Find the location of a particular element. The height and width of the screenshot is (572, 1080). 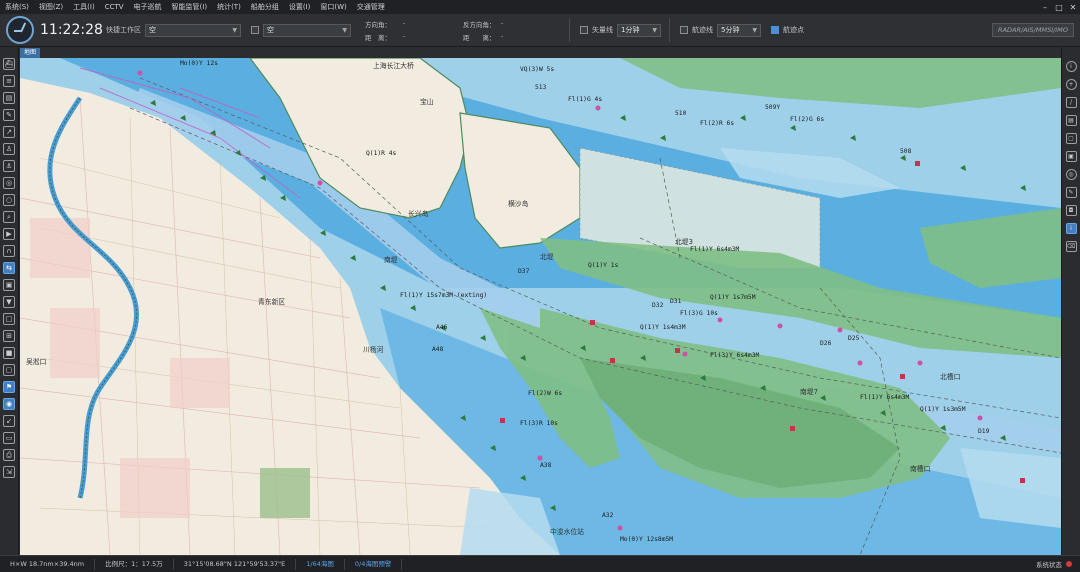

workspace-label: 快捷工作区 is located at coordinates (123, 30).